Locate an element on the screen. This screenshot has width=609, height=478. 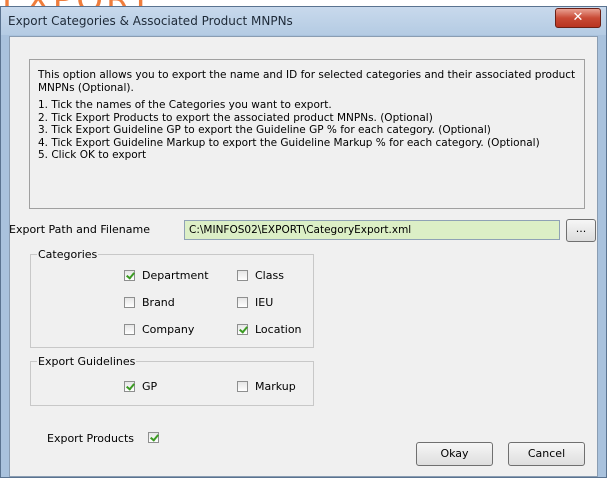
category-company-checkbox: Company is located at coordinates (159, 329).